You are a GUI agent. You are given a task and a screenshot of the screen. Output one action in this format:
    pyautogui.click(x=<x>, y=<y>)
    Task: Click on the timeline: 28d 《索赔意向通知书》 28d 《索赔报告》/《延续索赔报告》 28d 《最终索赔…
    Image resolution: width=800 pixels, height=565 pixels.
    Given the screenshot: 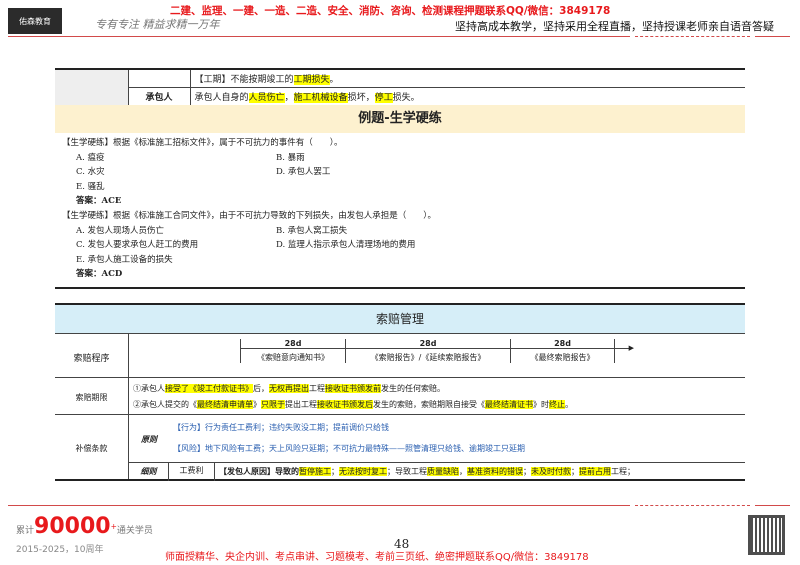 What is the action you would take?
    pyautogui.click(x=437, y=351)
    